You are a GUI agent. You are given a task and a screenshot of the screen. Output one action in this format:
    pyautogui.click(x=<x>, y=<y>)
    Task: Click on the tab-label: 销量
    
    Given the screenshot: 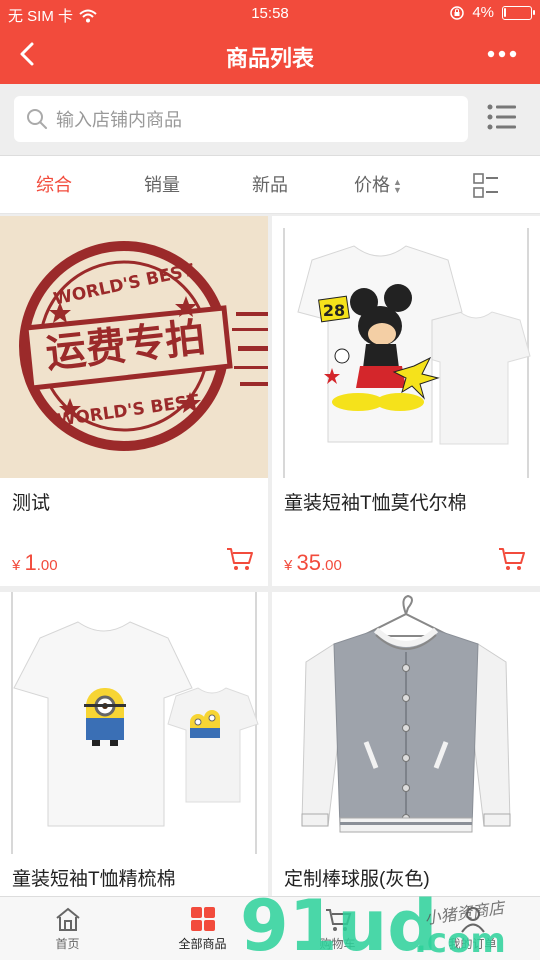 What is the action you would take?
    pyautogui.click(x=162, y=185)
    